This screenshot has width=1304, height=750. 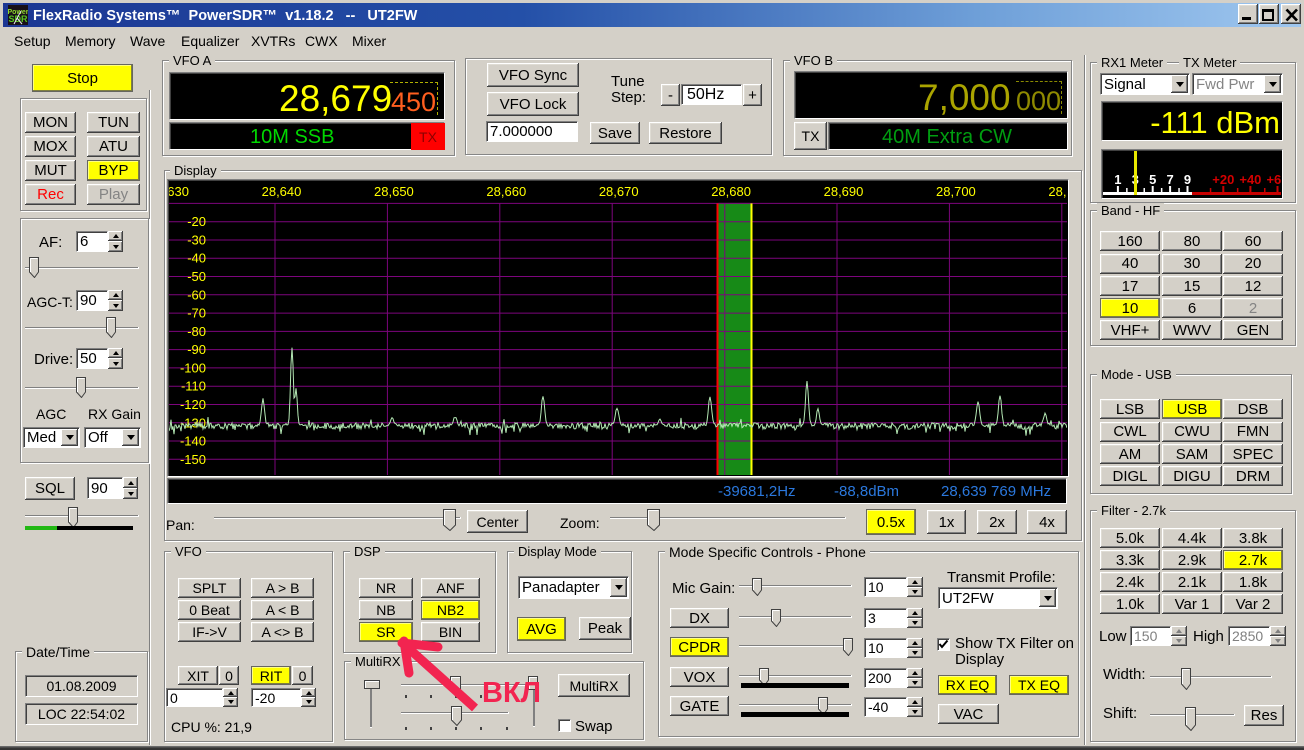 I want to click on svg-text: 28,700, so click(x=956, y=191).